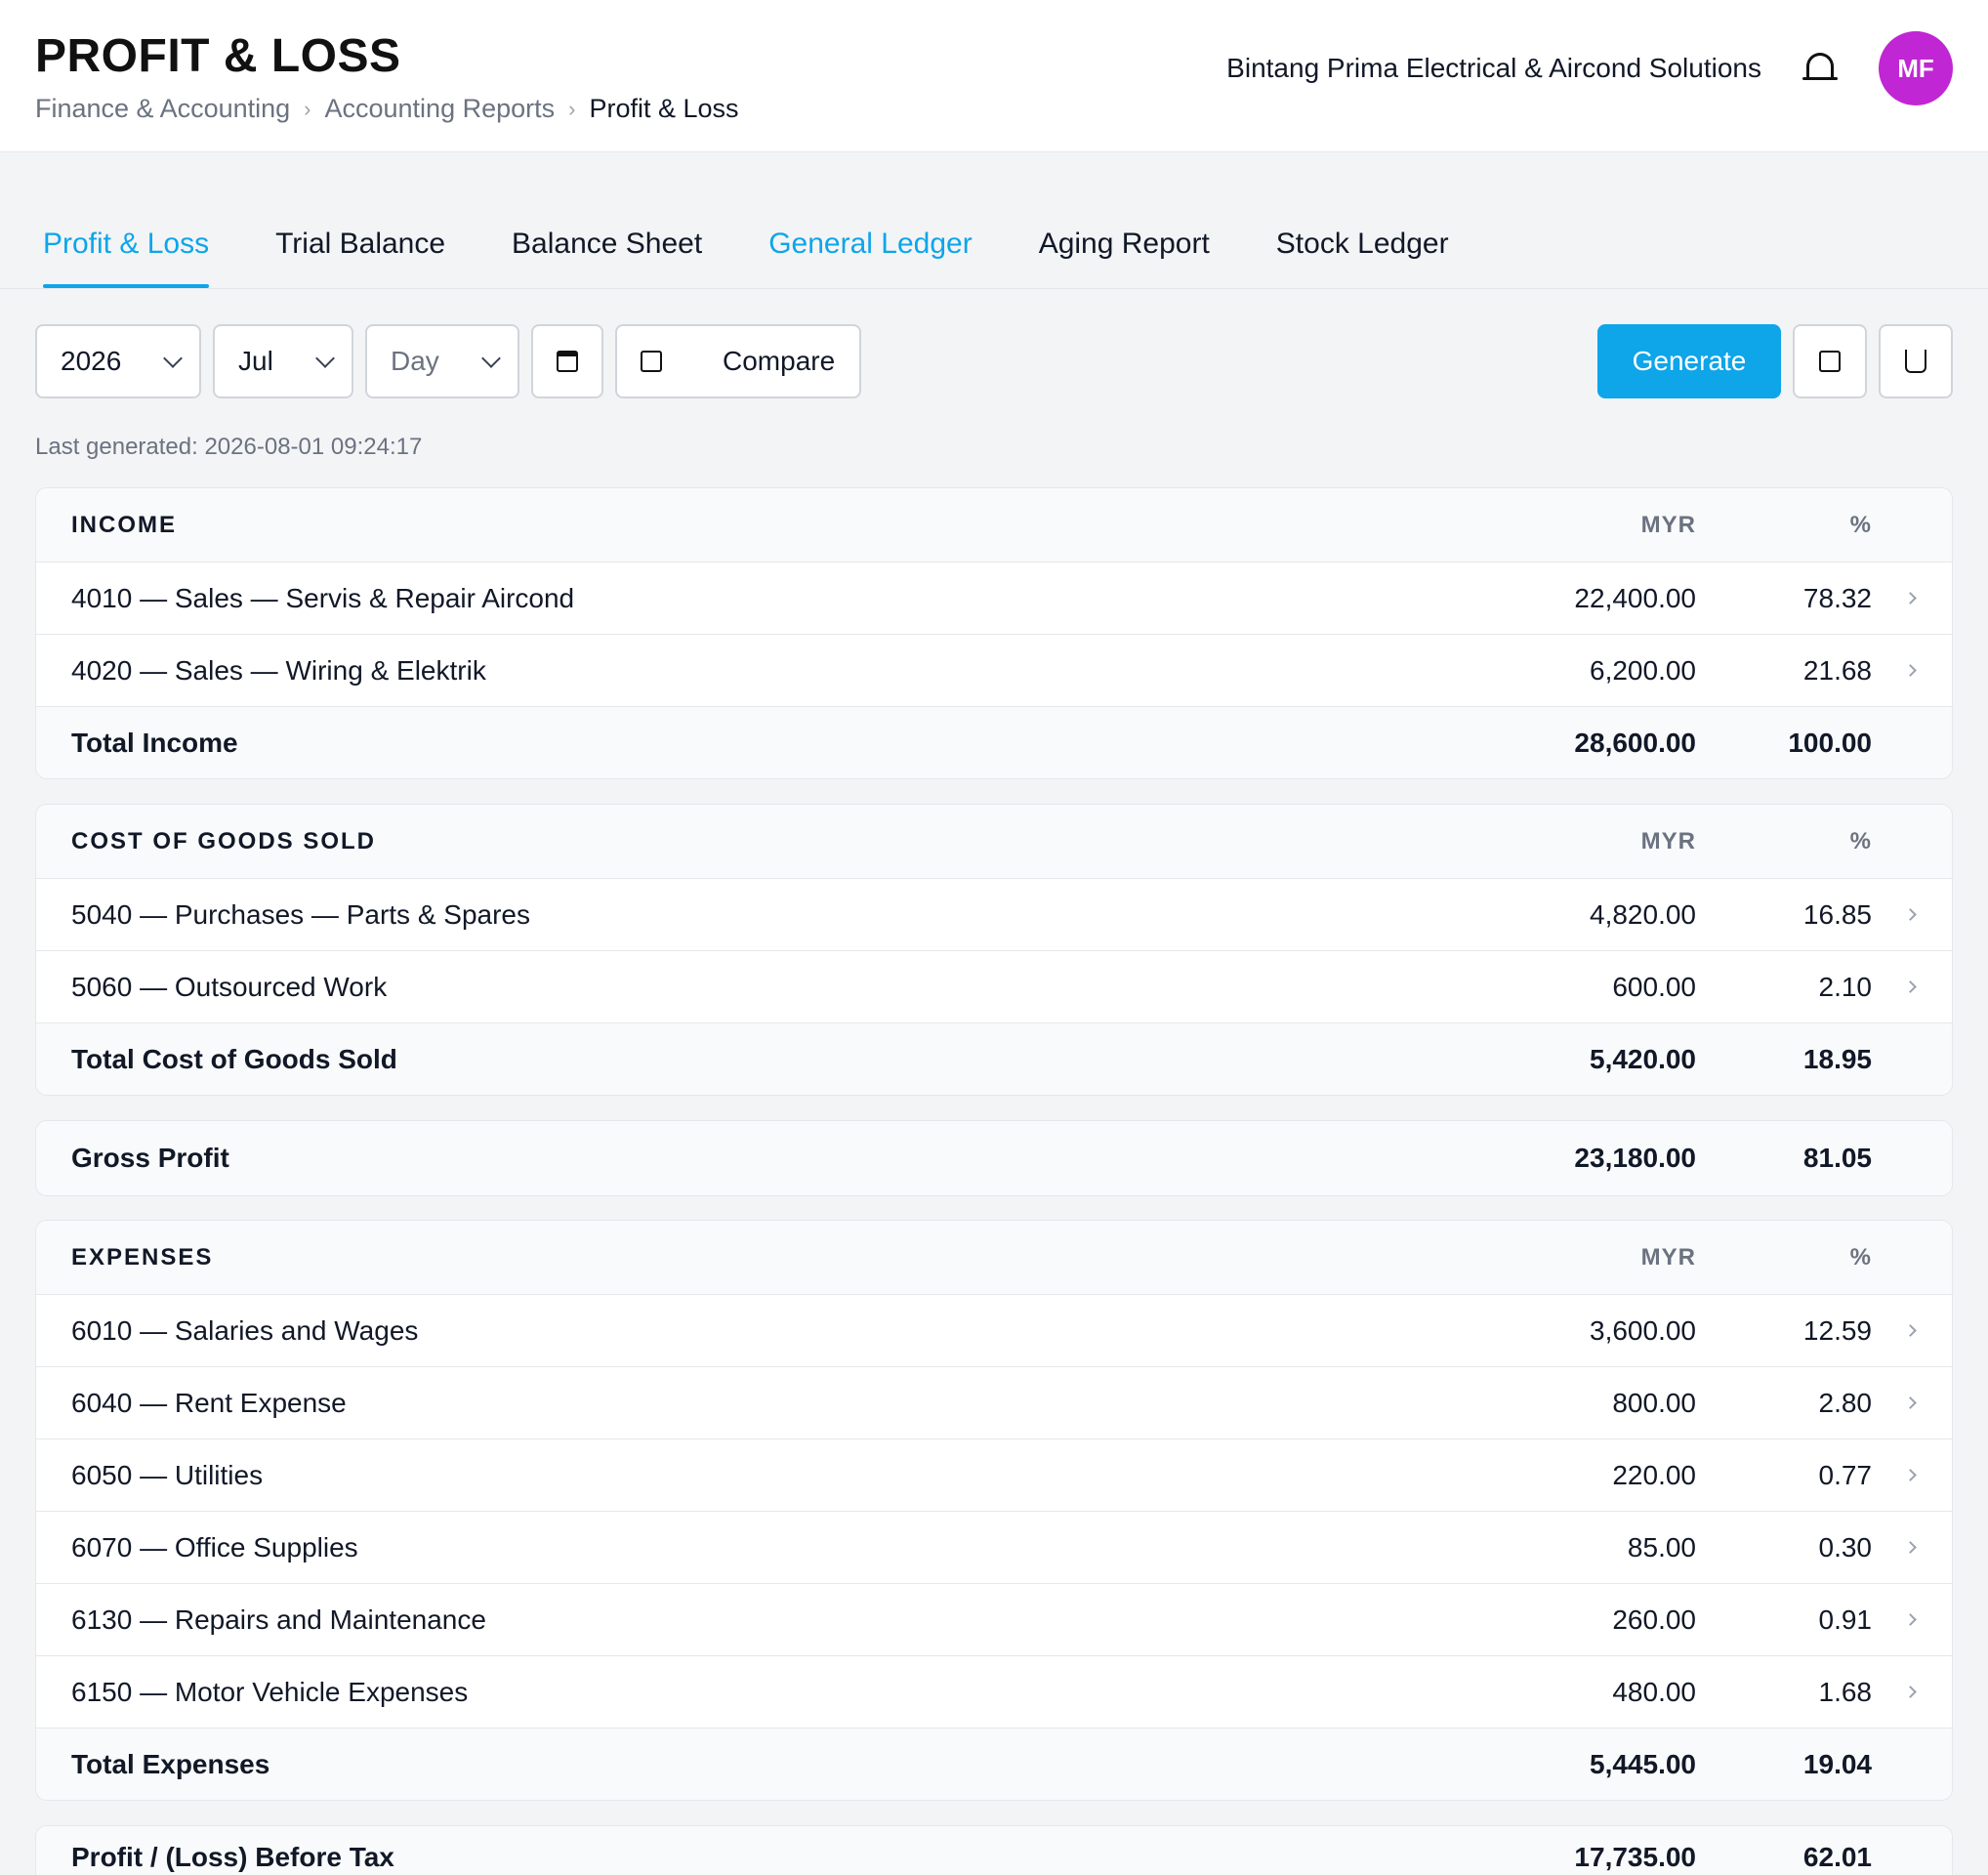  What do you see at coordinates (1837, 1158) in the screenshot?
I see `gross-profit-percent: 81.05` at bounding box center [1837, 1158].